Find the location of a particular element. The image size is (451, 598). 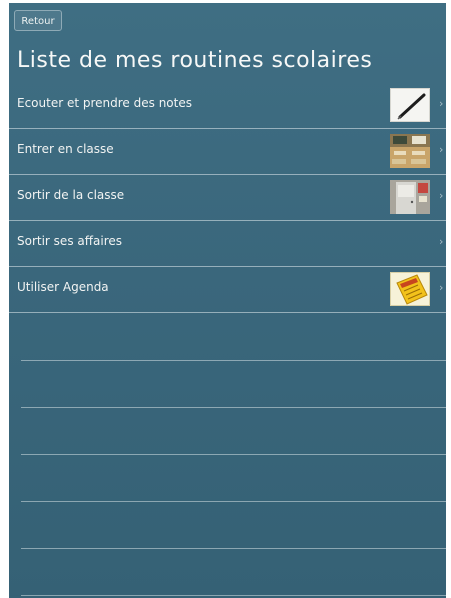

classroom-door-photo-icon is located at coordinates (410, 197).